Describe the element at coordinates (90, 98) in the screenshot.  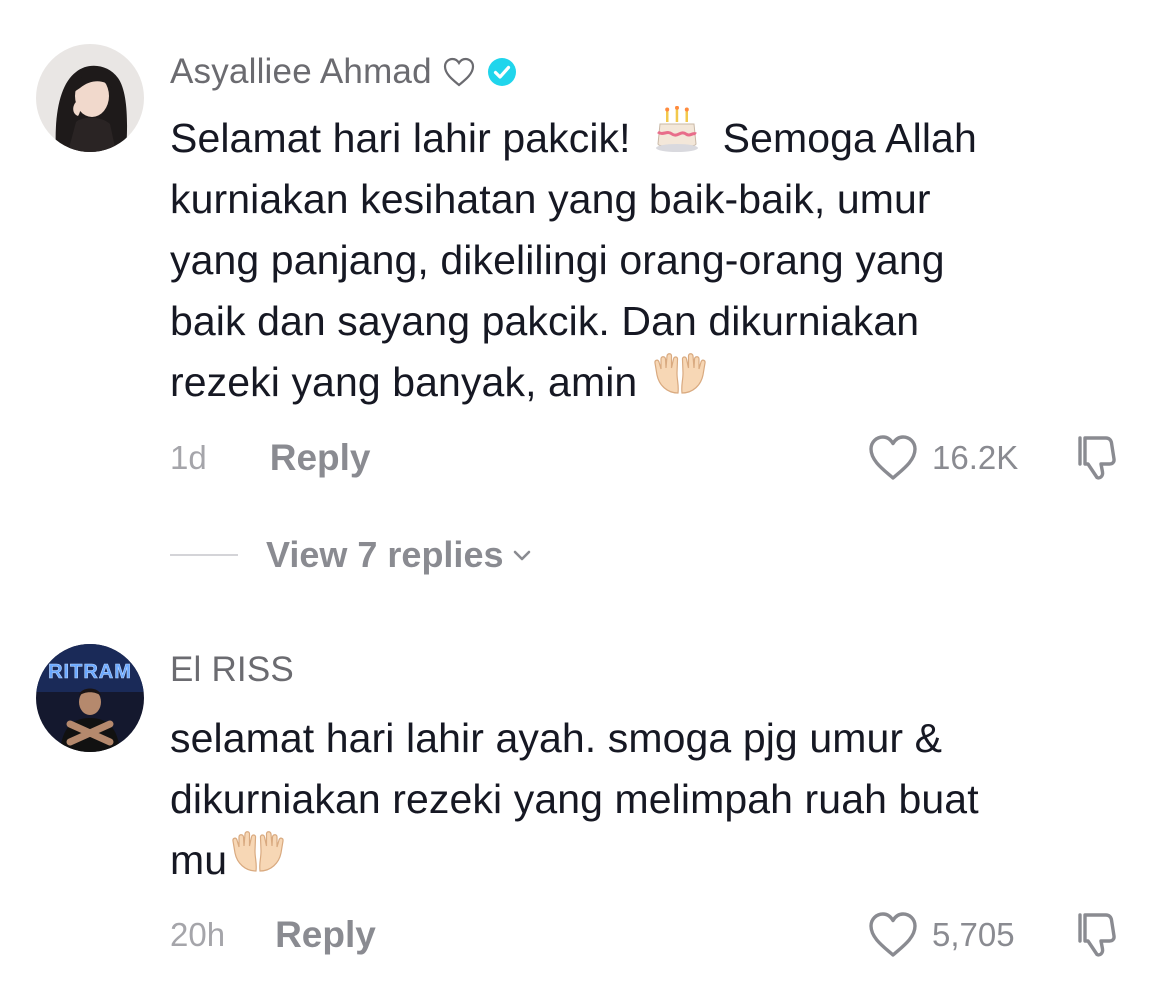
I see `avatar` at that location.